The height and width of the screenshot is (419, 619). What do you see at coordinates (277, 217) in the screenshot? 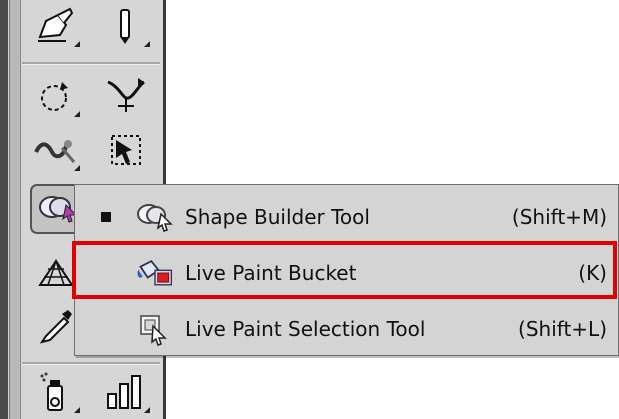
I see `menu-item-label: Shape Builder Tool` at bounding box center [277, 217].